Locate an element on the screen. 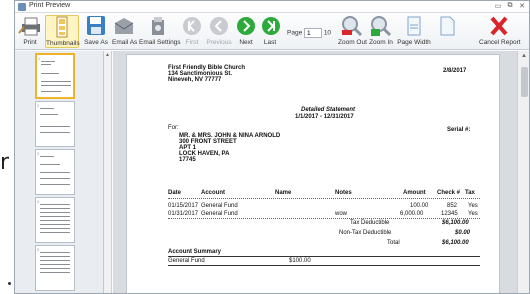 This screenshot has height=294, width=530. row-amount: 6,000.00 is located at coordinates (412, 214).